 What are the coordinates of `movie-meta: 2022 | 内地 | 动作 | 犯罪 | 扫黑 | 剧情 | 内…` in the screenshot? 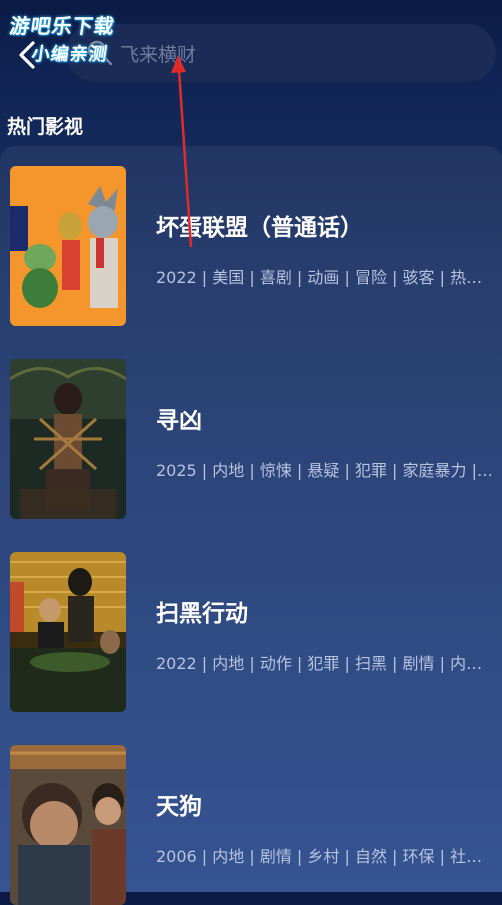 It's located at (319, 663).